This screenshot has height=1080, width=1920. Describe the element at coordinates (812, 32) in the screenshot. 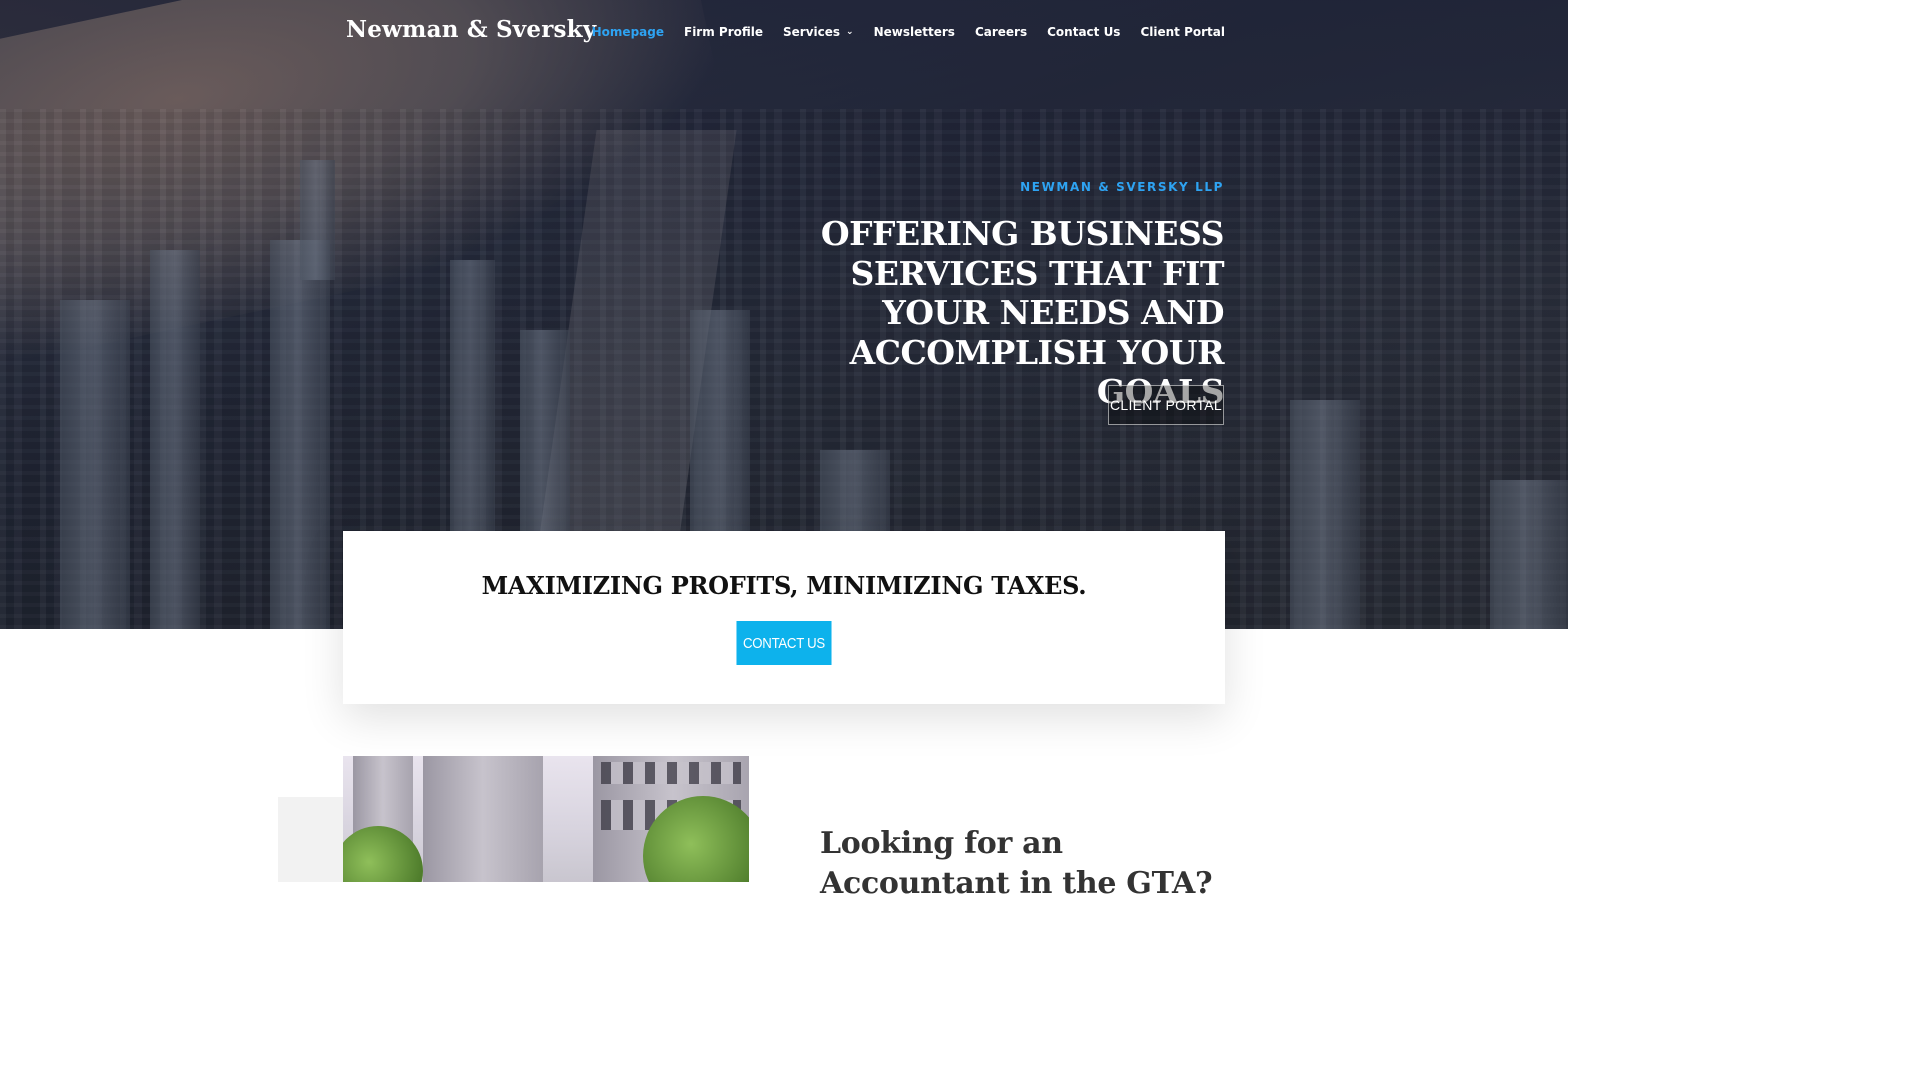

I see `nav-item-services-label: Services` at that location.